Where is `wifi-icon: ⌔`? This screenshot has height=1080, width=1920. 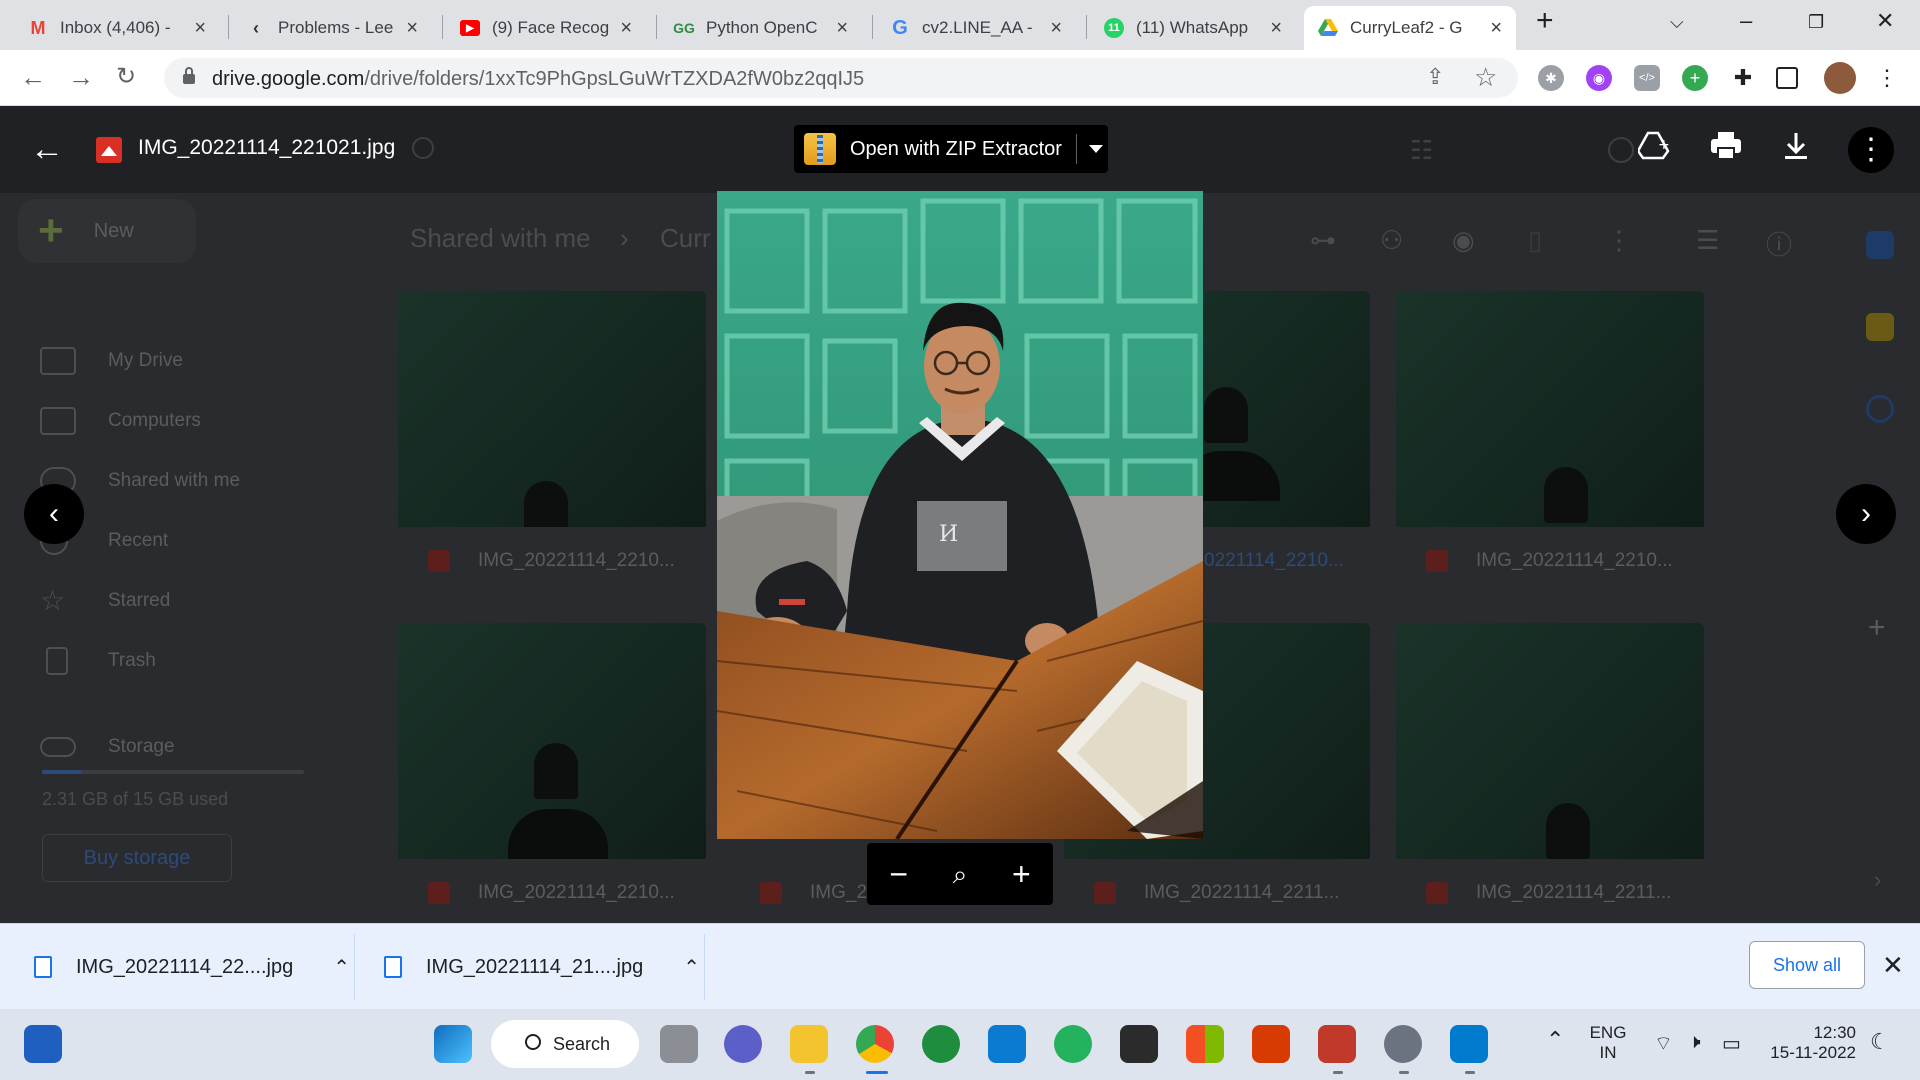 wifi-icon: ⌔ is located at coordinates (1663, 1043).